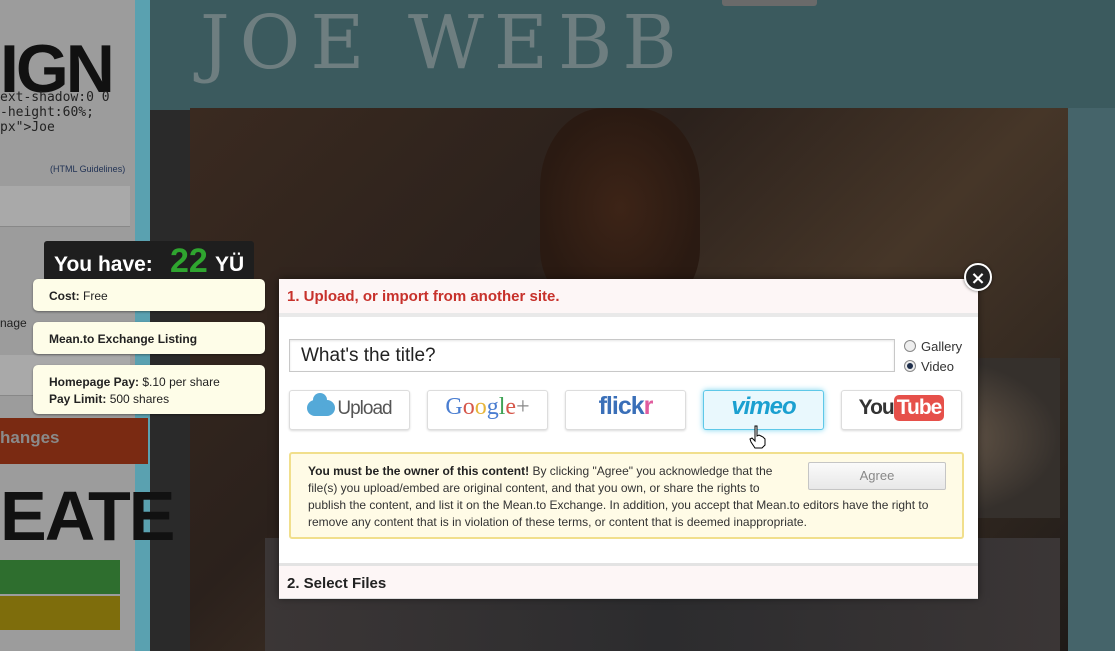 The image size is (1115, 651). I want to click on save-changes-button: hanges, so click(74, 441).